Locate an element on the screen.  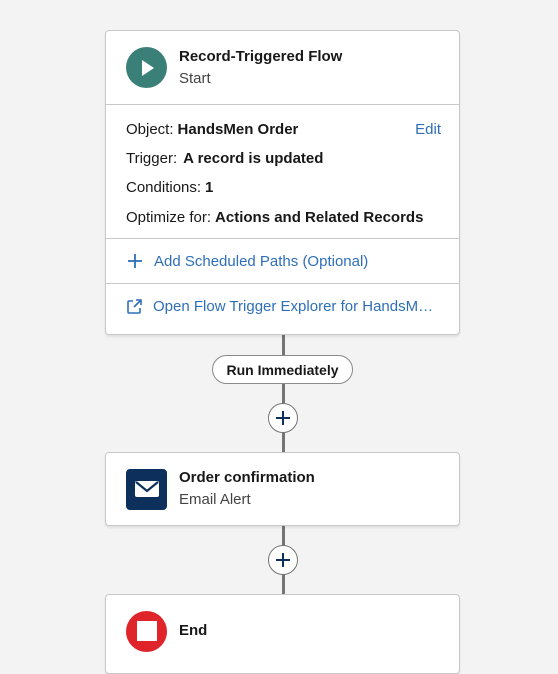
end-node-header: End is located at coordinates (282, 631).